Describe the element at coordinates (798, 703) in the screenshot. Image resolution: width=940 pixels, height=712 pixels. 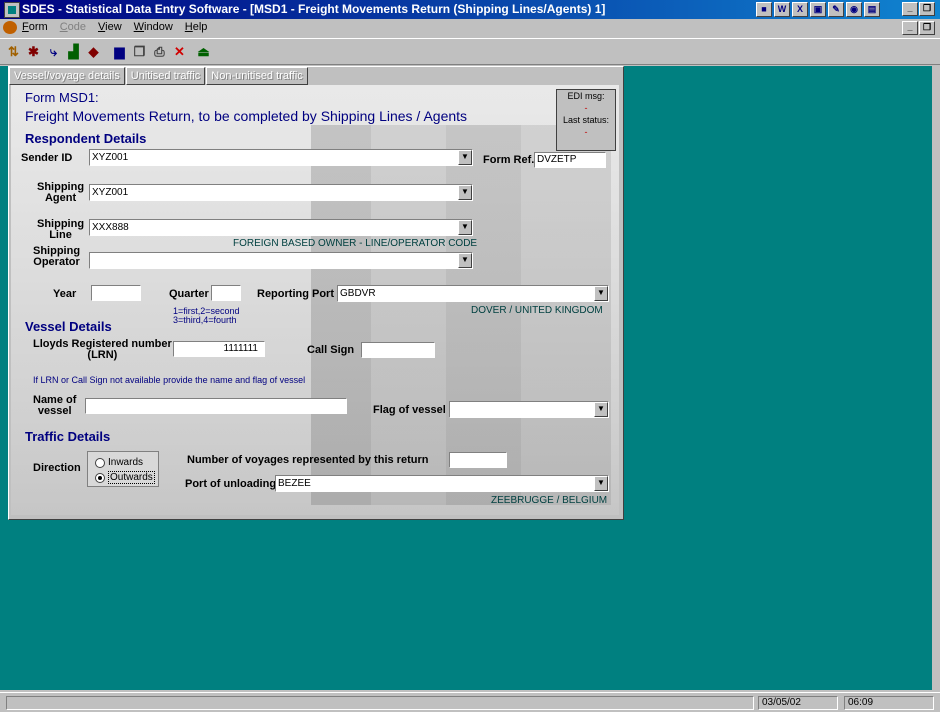
I see `status-date: 03/05/02` at that location.